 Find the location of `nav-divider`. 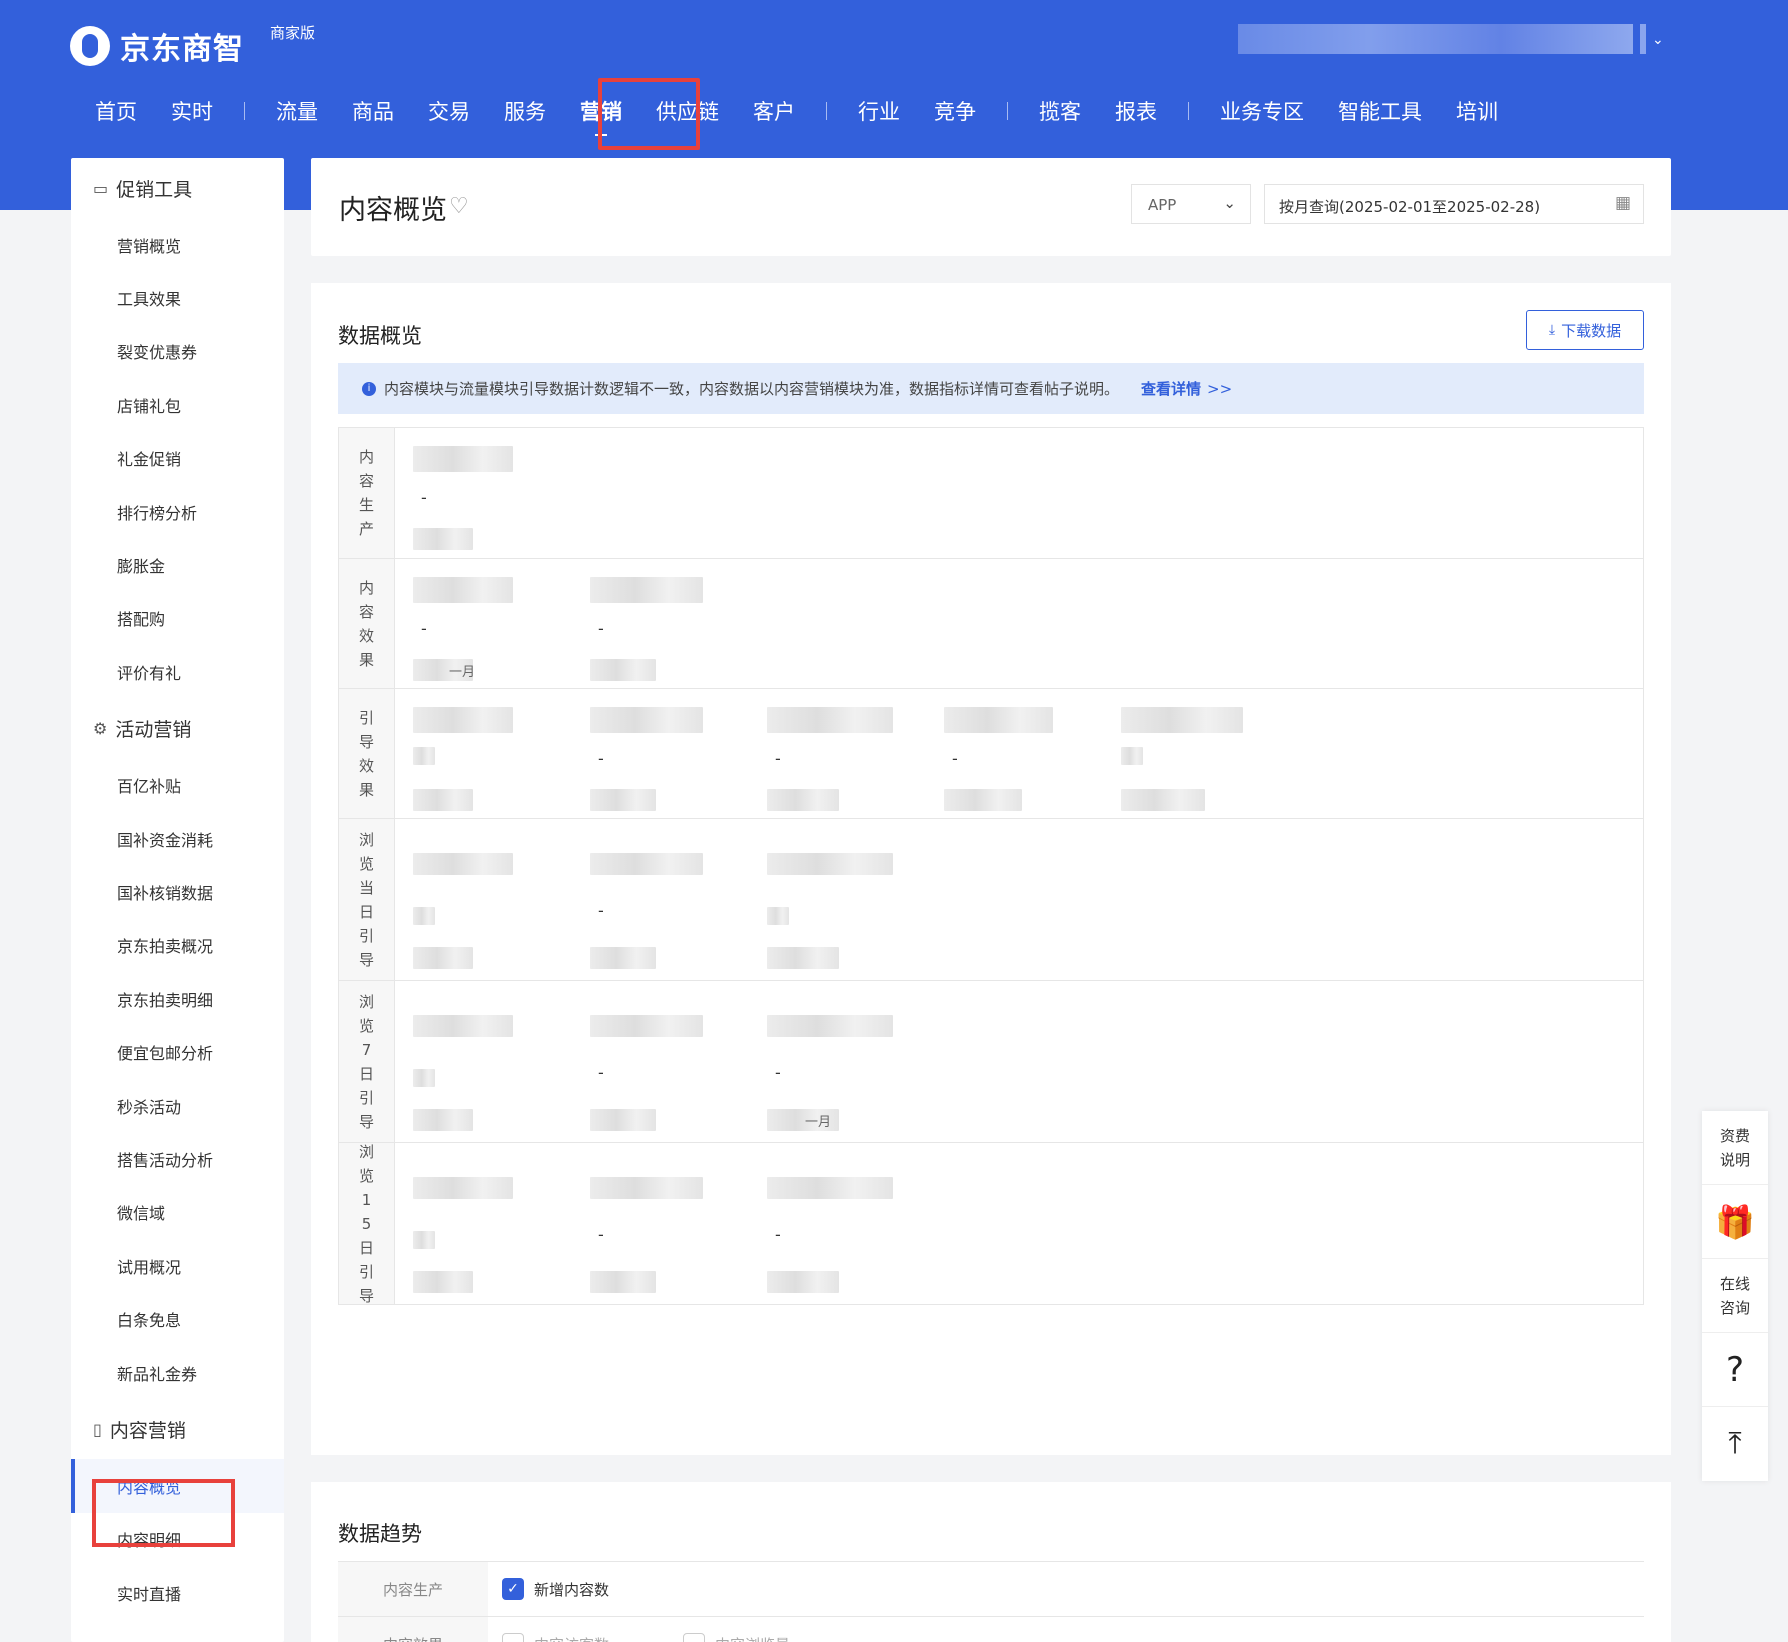

nav-divider is located at coordinates (1007, 111).